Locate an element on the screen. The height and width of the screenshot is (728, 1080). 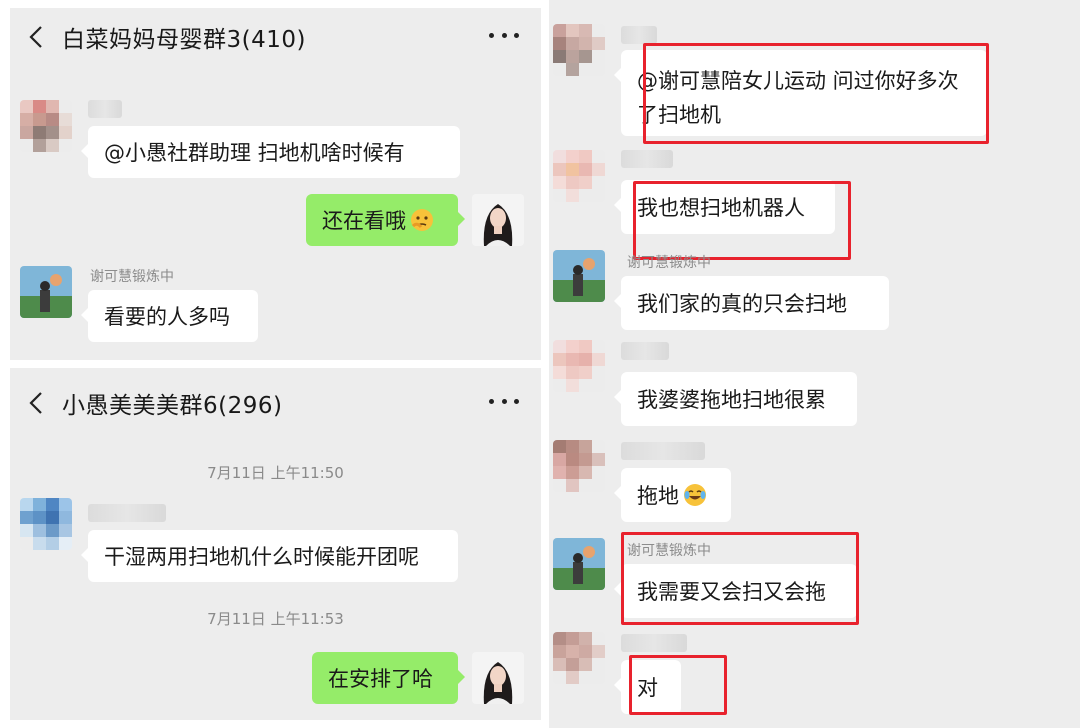
message-bubble: 干湿两用扫地机什么时候能开团呢 is located at coordinates (269, 556).